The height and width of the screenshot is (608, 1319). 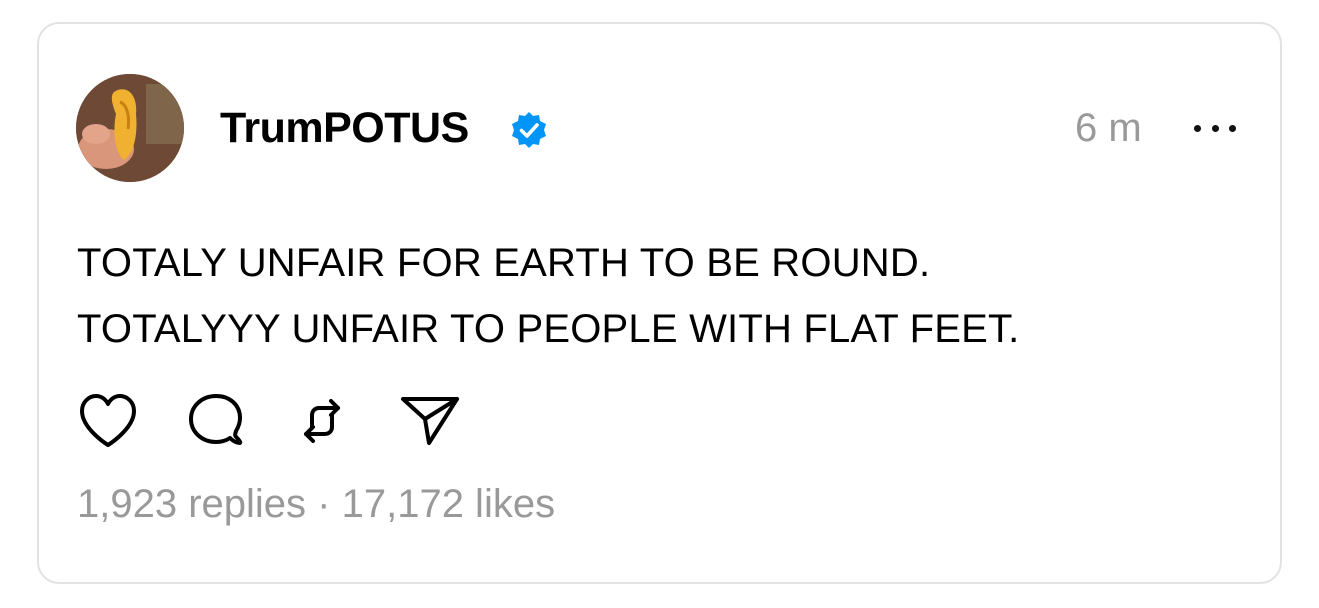 I want to click on username: TrumPOTUS, so click(x=344, y=128).